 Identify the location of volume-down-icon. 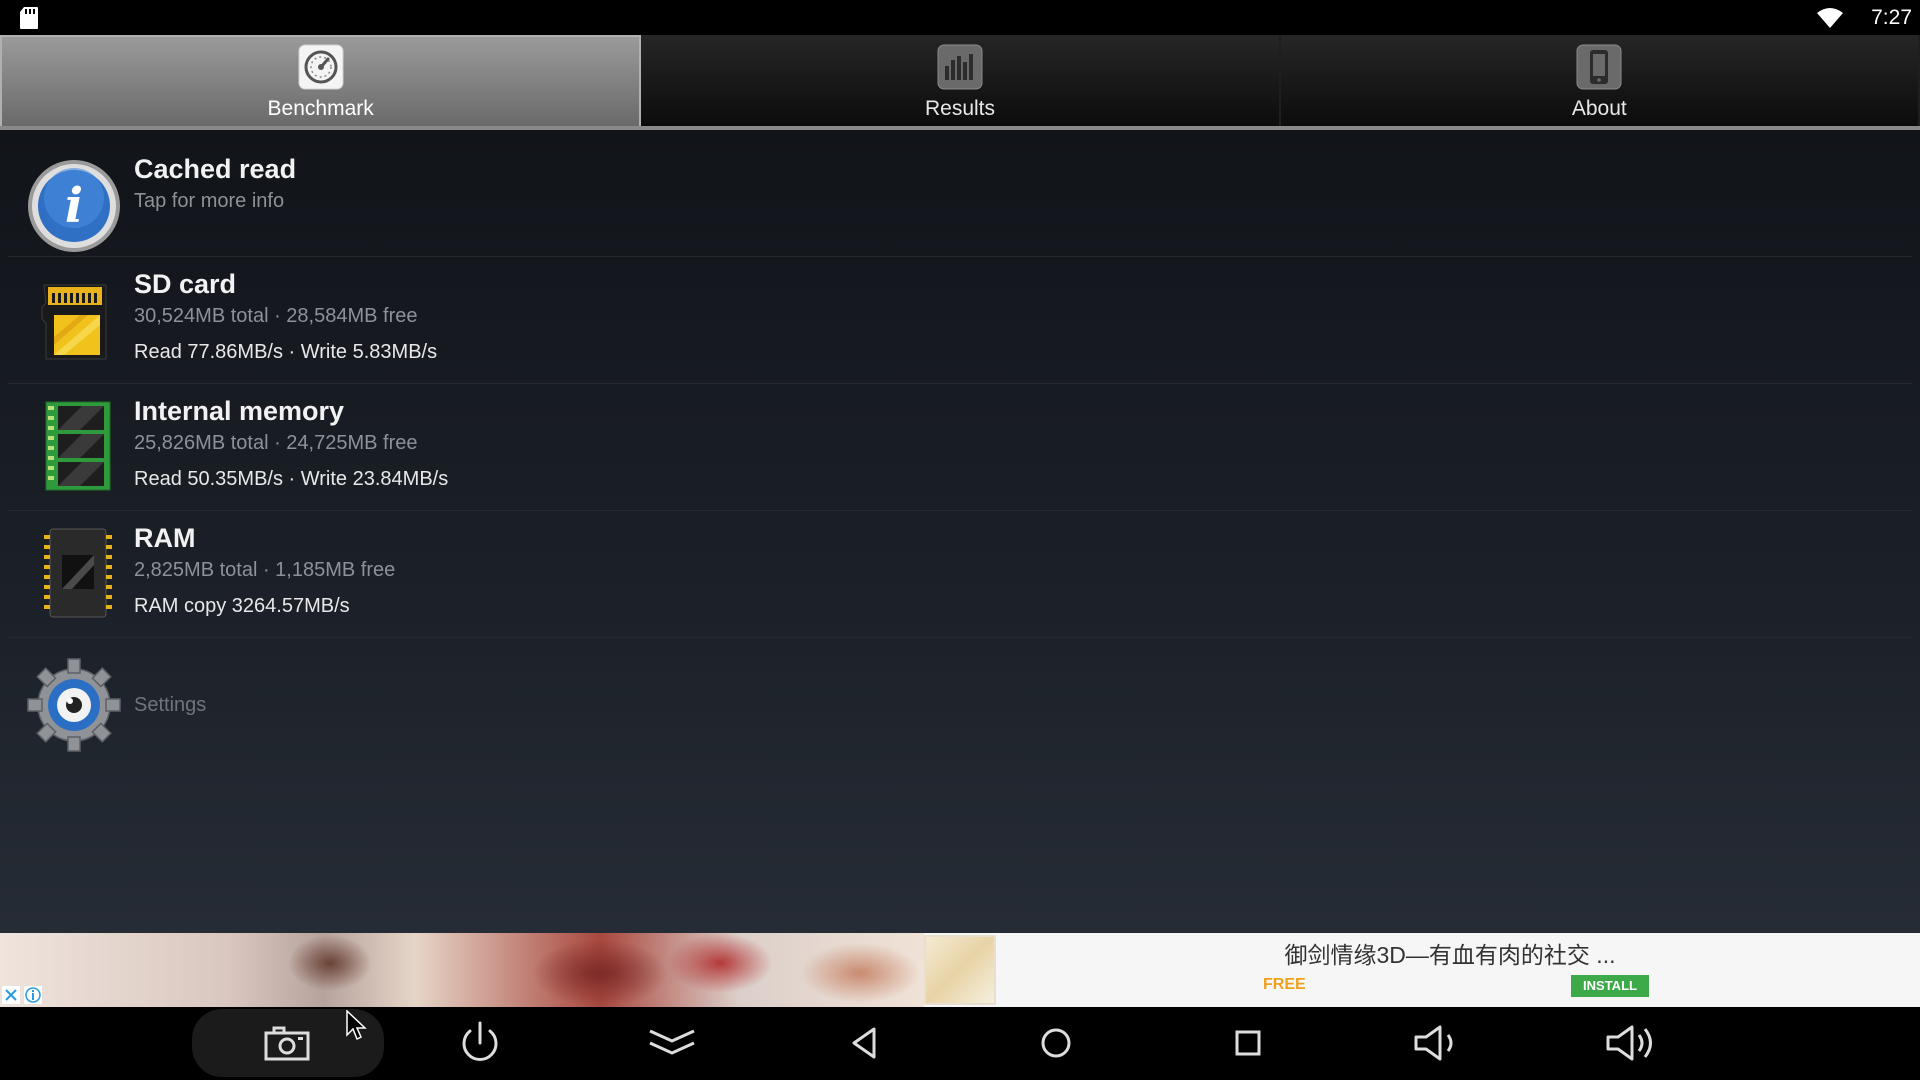
(1433, 1043).